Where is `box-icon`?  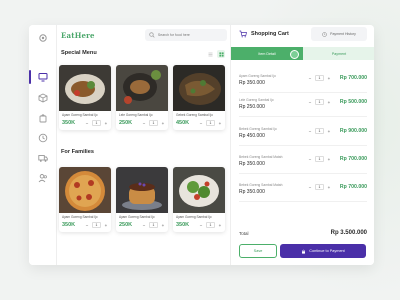 box-icon is located at coordinates (43, 98).